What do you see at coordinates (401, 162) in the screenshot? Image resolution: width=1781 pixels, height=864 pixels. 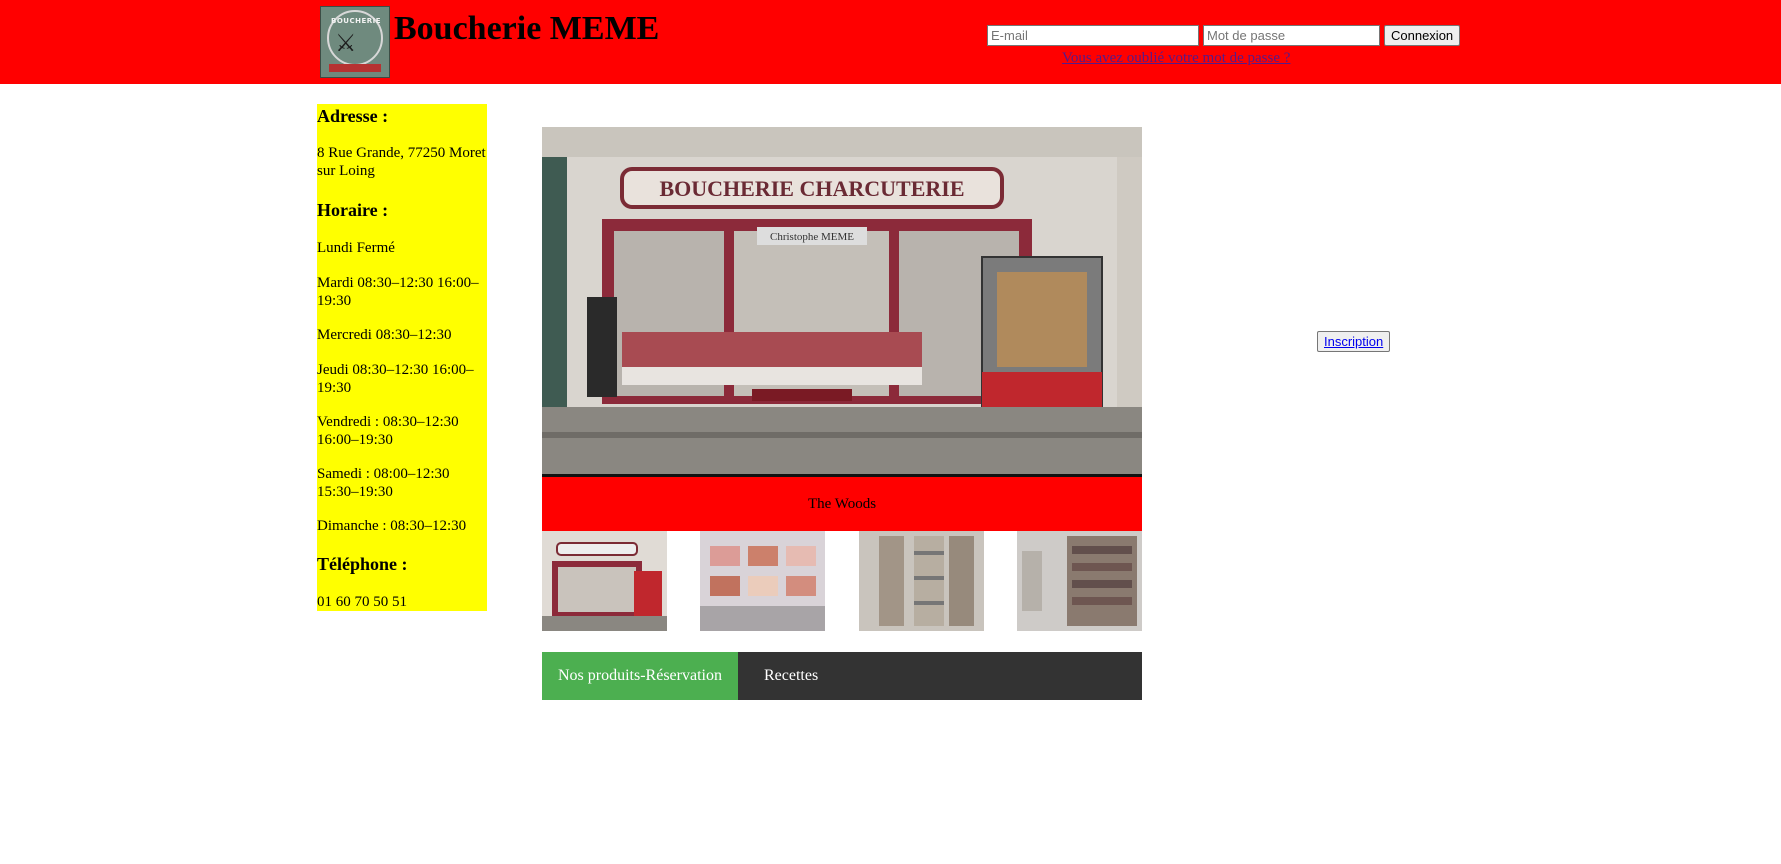 I see `address-text: 8 Rue Grande, 77250 Moret sur Loing` at bounding box center [401, 162].